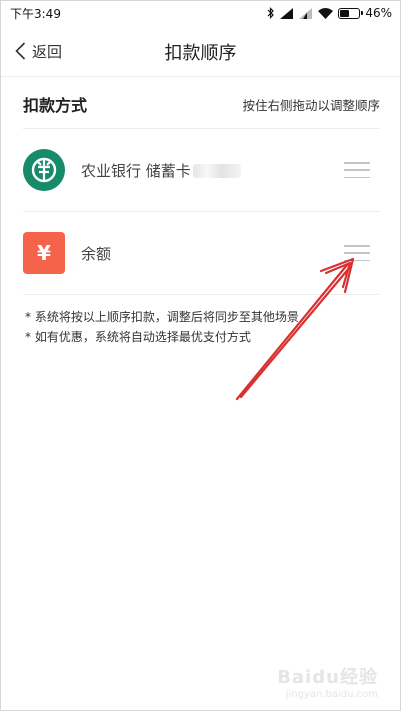 The width and height of the screenshot is (401, 711). What do you see at coordinates (47, 51) in the screenshot?
I see `back-label: 返回` at bounding box center [47, 51].